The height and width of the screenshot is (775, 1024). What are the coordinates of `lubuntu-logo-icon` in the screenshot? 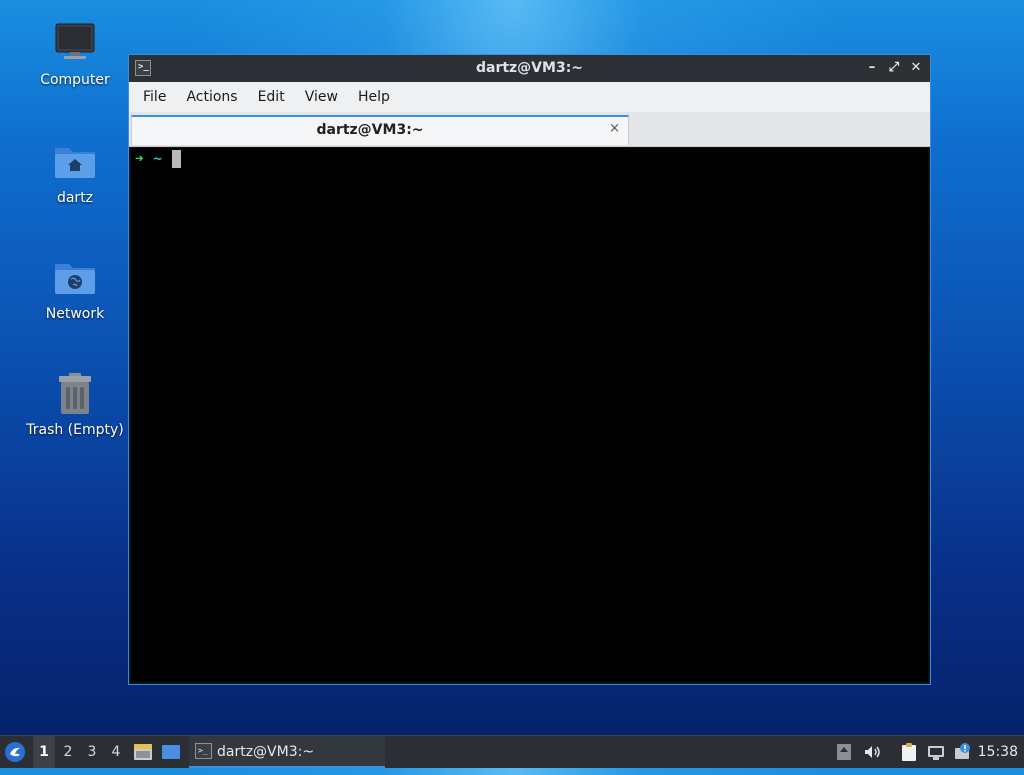 It's located at (15, 752).